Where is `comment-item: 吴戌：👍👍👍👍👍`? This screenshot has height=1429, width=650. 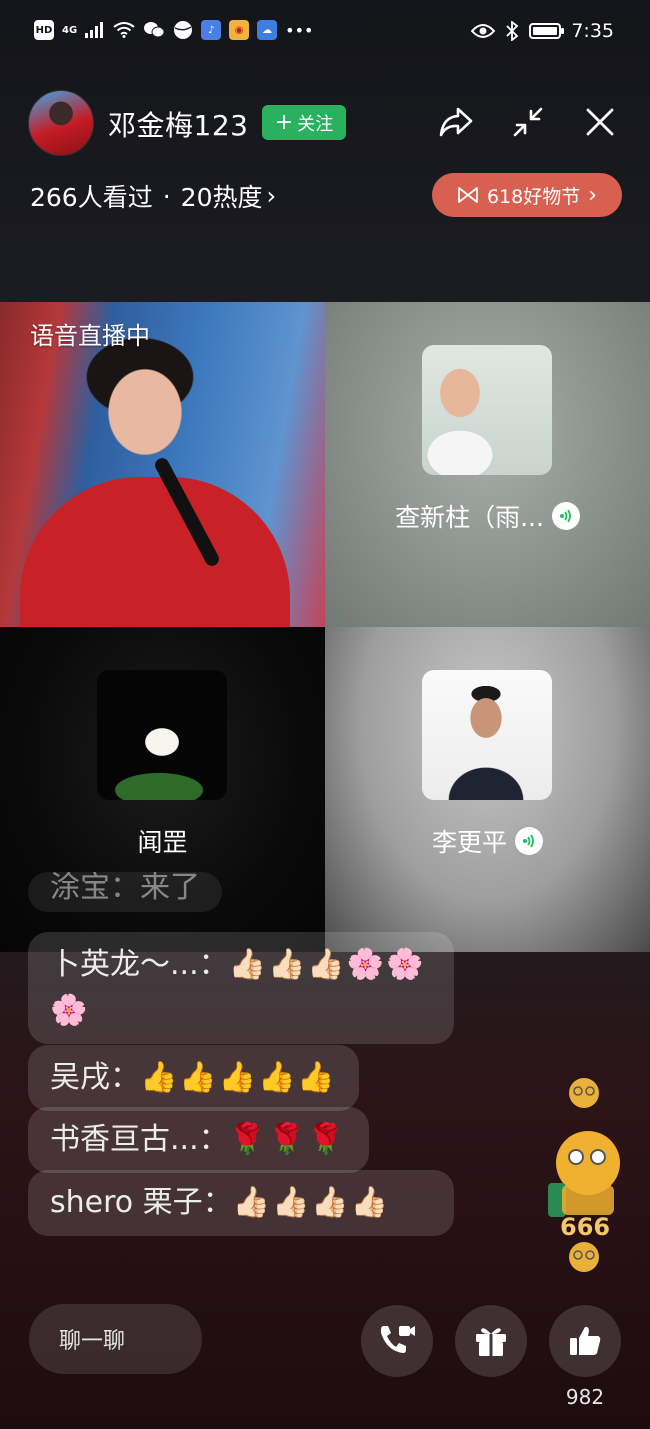
comment-item: 吴戌：👍👍👍👍👍 is located at coordinates (193, 1078).